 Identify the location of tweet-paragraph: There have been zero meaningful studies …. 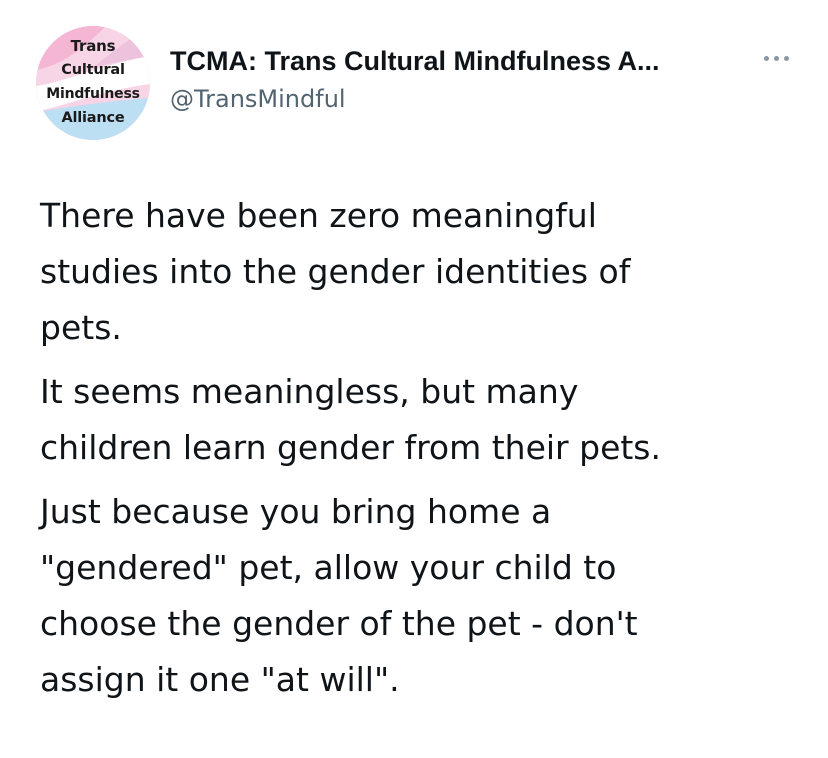
(335, 271).